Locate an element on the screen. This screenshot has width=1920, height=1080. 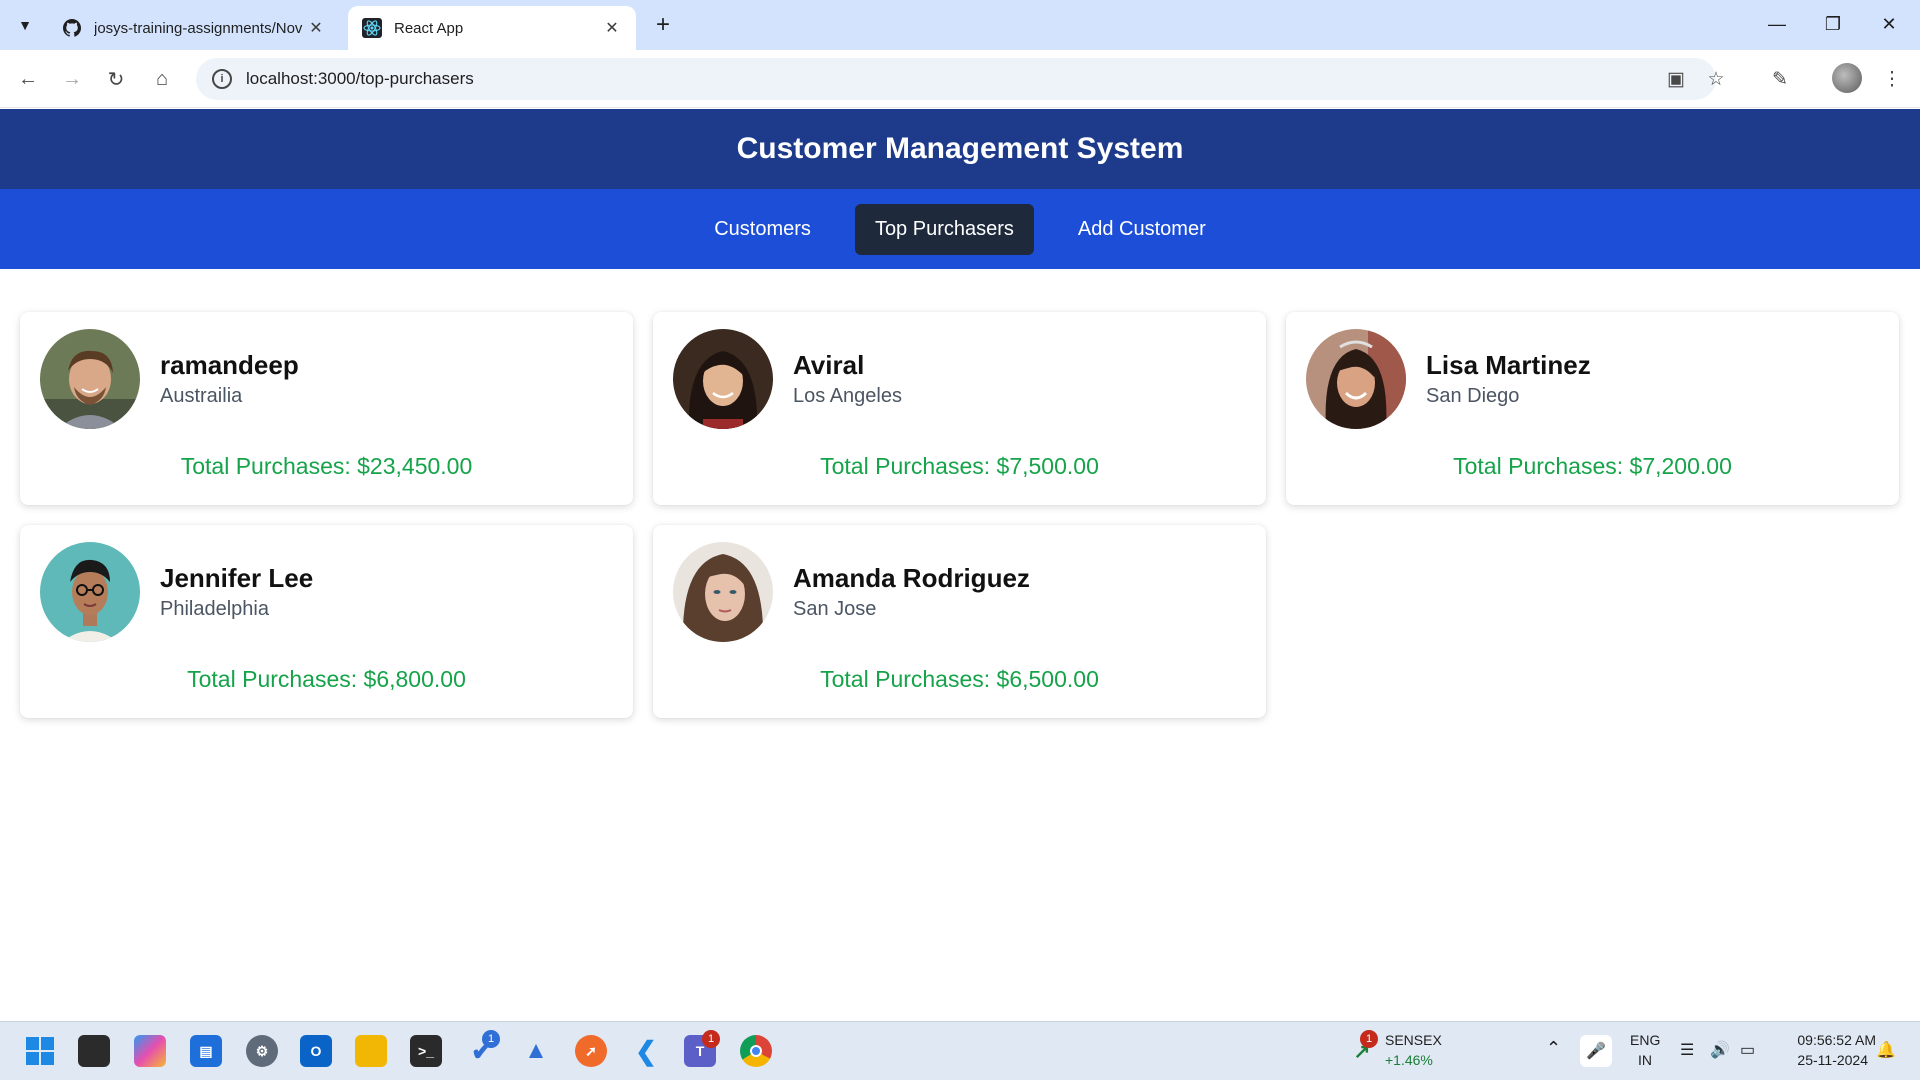
customer-city: San Jose is located at coordinates (835, 609).